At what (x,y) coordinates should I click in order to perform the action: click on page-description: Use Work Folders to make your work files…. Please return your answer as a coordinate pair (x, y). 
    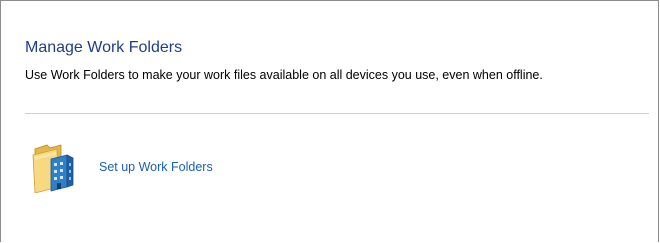
    Looking at the image, I should click on (284, 75).